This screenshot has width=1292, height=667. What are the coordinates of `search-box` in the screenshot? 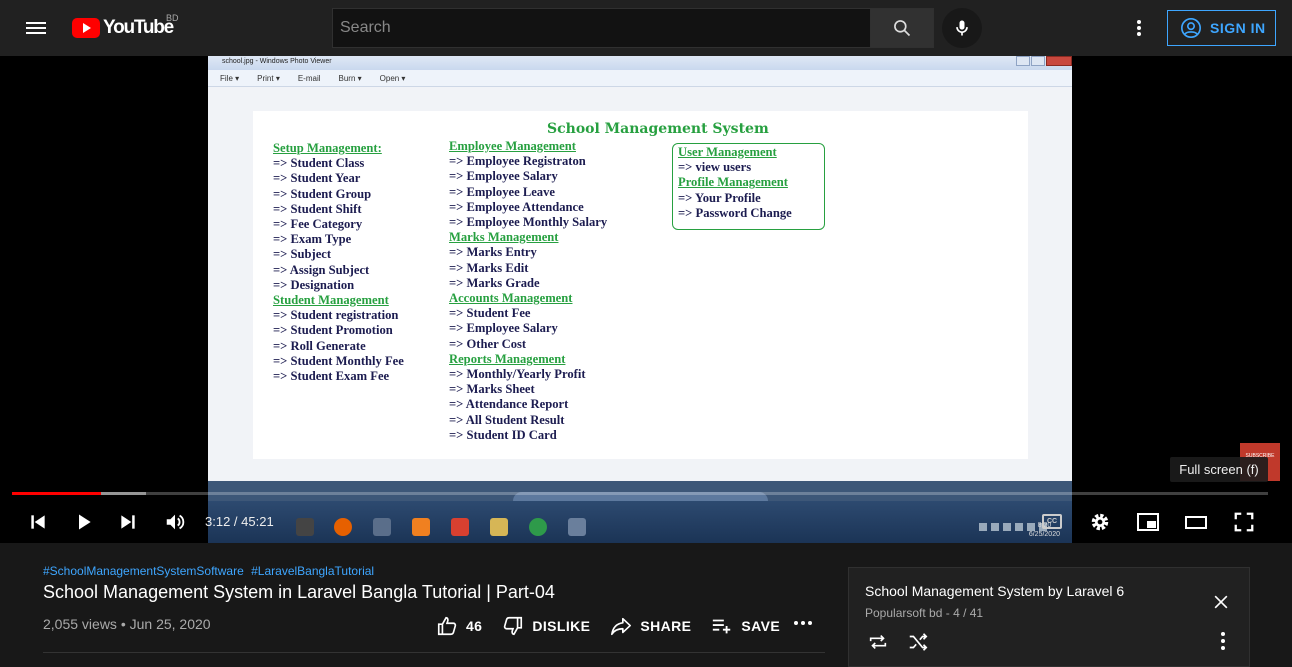 It's located at (601, 28).